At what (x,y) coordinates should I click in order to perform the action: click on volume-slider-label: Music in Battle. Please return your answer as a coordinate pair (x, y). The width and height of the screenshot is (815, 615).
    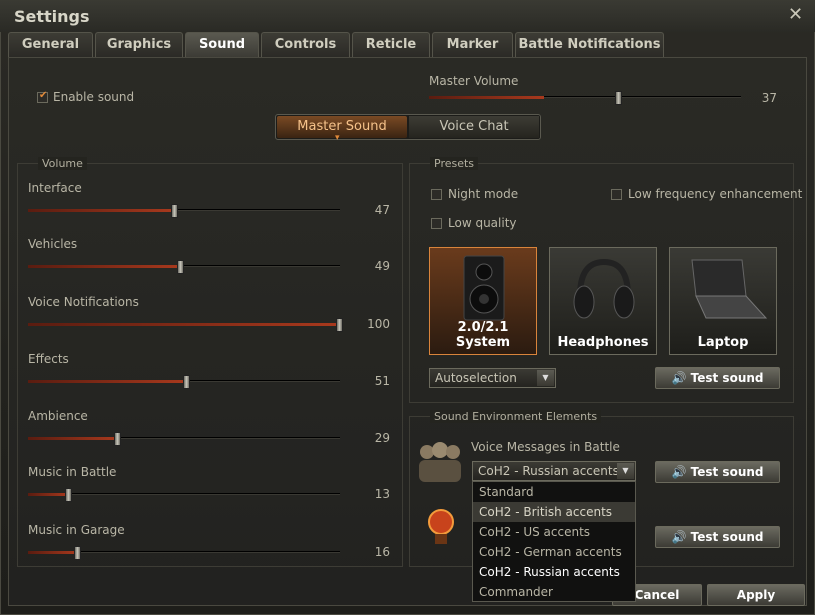
    Looking at the image, I should click on (72, 472).